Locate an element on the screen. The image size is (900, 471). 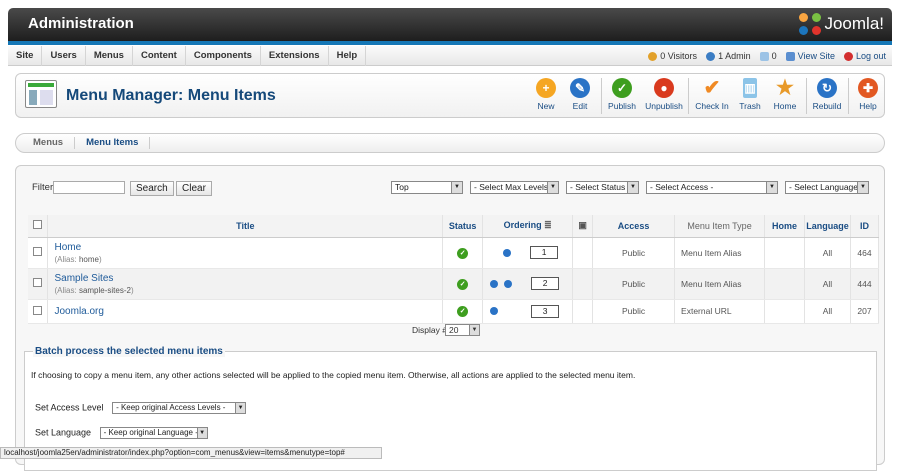
clear-button: Clear is located at coordinates (194, 188).